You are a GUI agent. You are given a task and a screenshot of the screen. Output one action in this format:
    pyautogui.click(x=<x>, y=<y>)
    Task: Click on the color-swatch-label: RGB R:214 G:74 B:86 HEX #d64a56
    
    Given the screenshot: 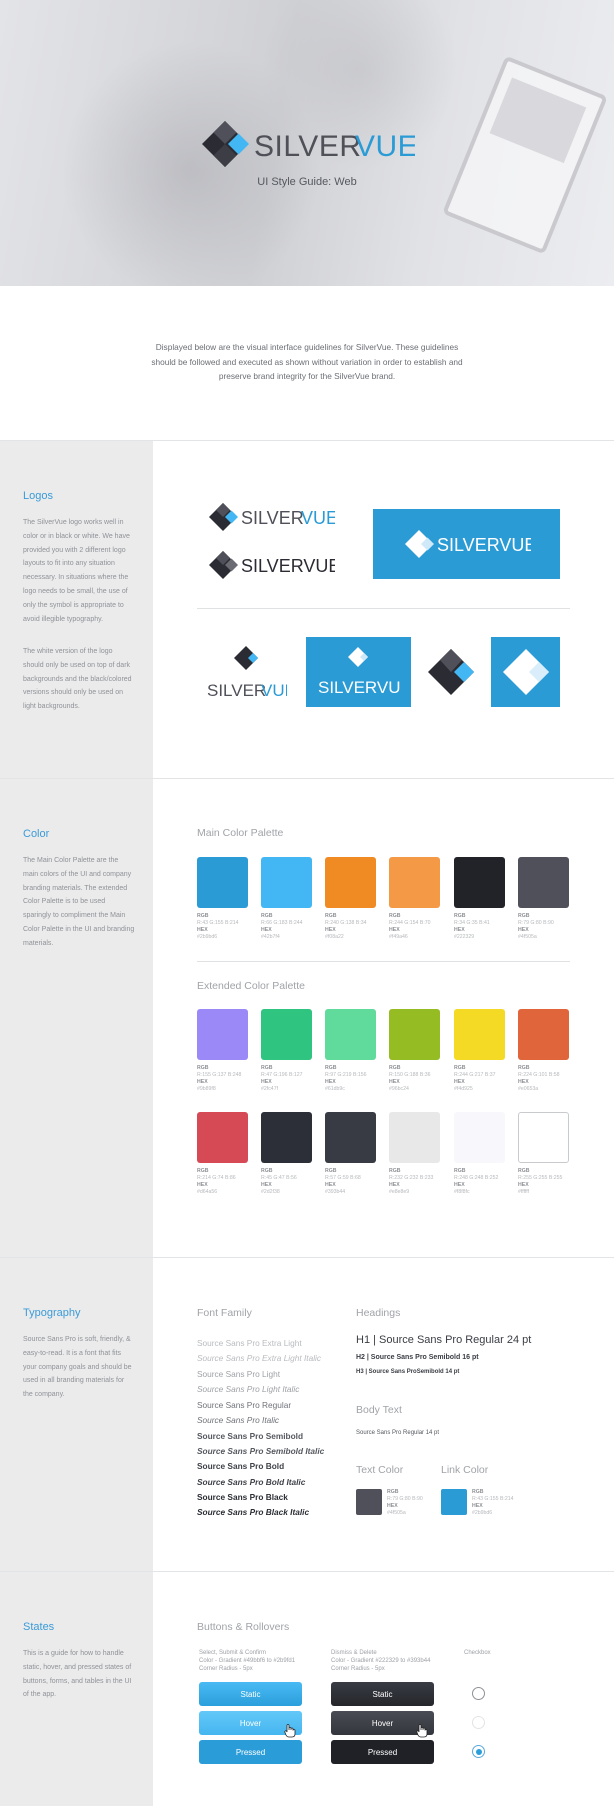 What is the action you would take?
    pyautogui.click(x=216, y=1181)
    